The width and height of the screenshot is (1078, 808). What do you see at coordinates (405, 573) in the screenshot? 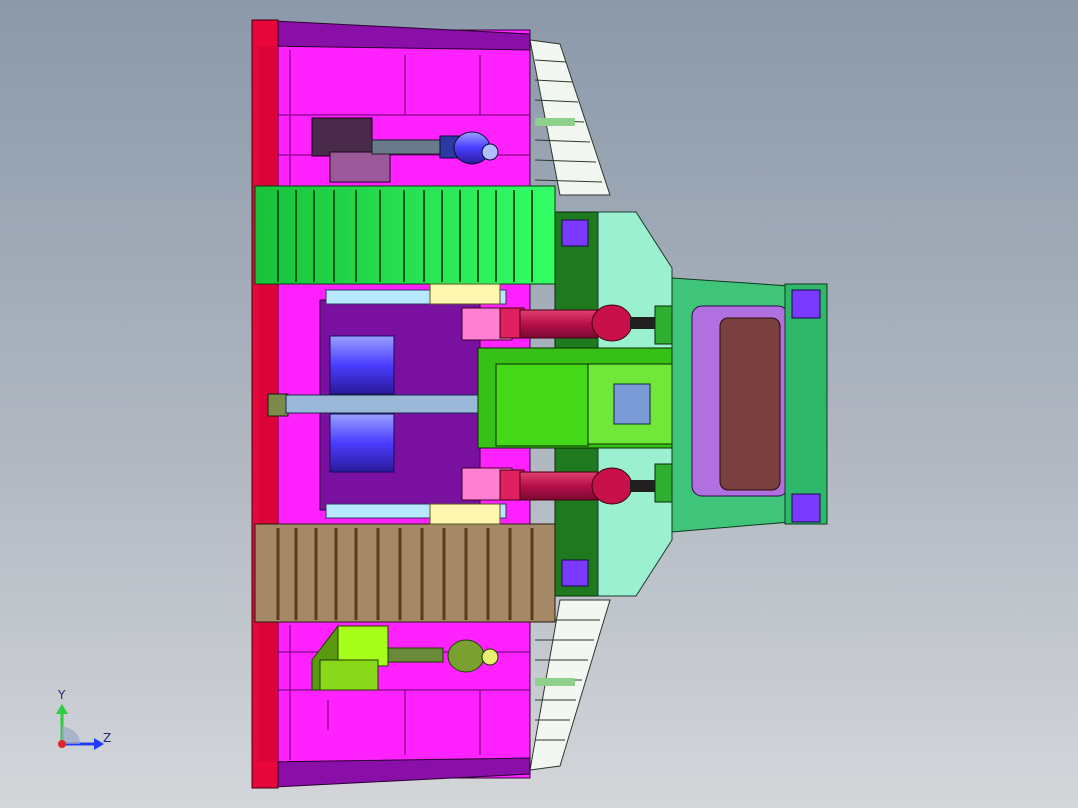
I see `bottom-gear-rack` at bounding box center [405, 573].